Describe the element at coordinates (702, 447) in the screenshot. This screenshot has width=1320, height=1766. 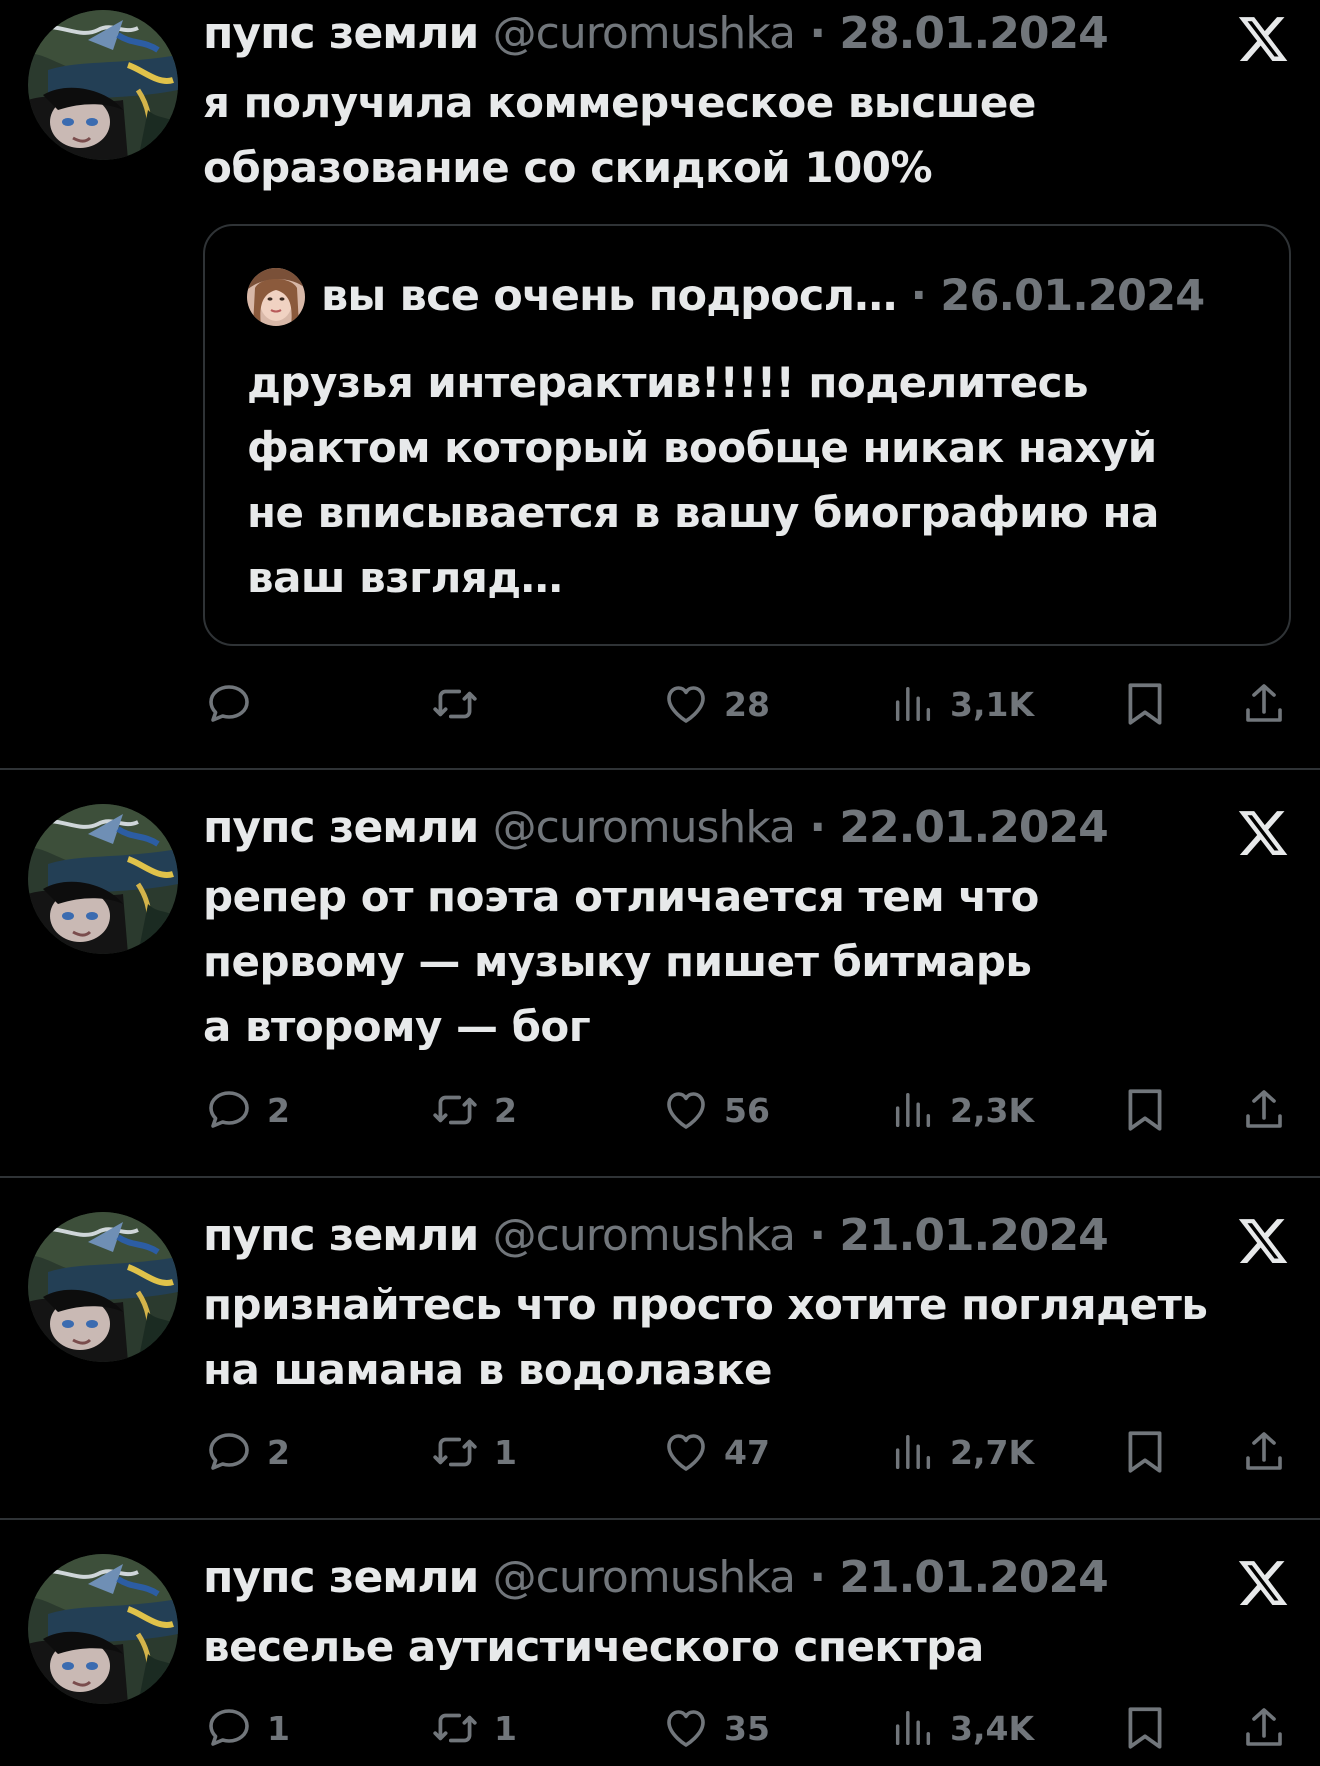
I see `quoted-text-line: фактом который вообще никак нахуй` at that location.